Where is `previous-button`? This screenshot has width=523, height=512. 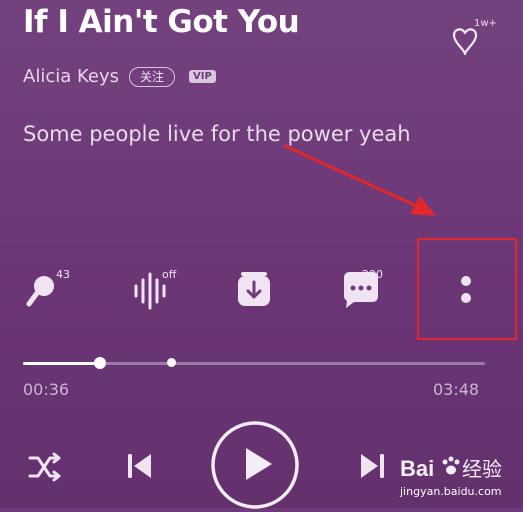 previous-button is located at coordinates (140, 466).